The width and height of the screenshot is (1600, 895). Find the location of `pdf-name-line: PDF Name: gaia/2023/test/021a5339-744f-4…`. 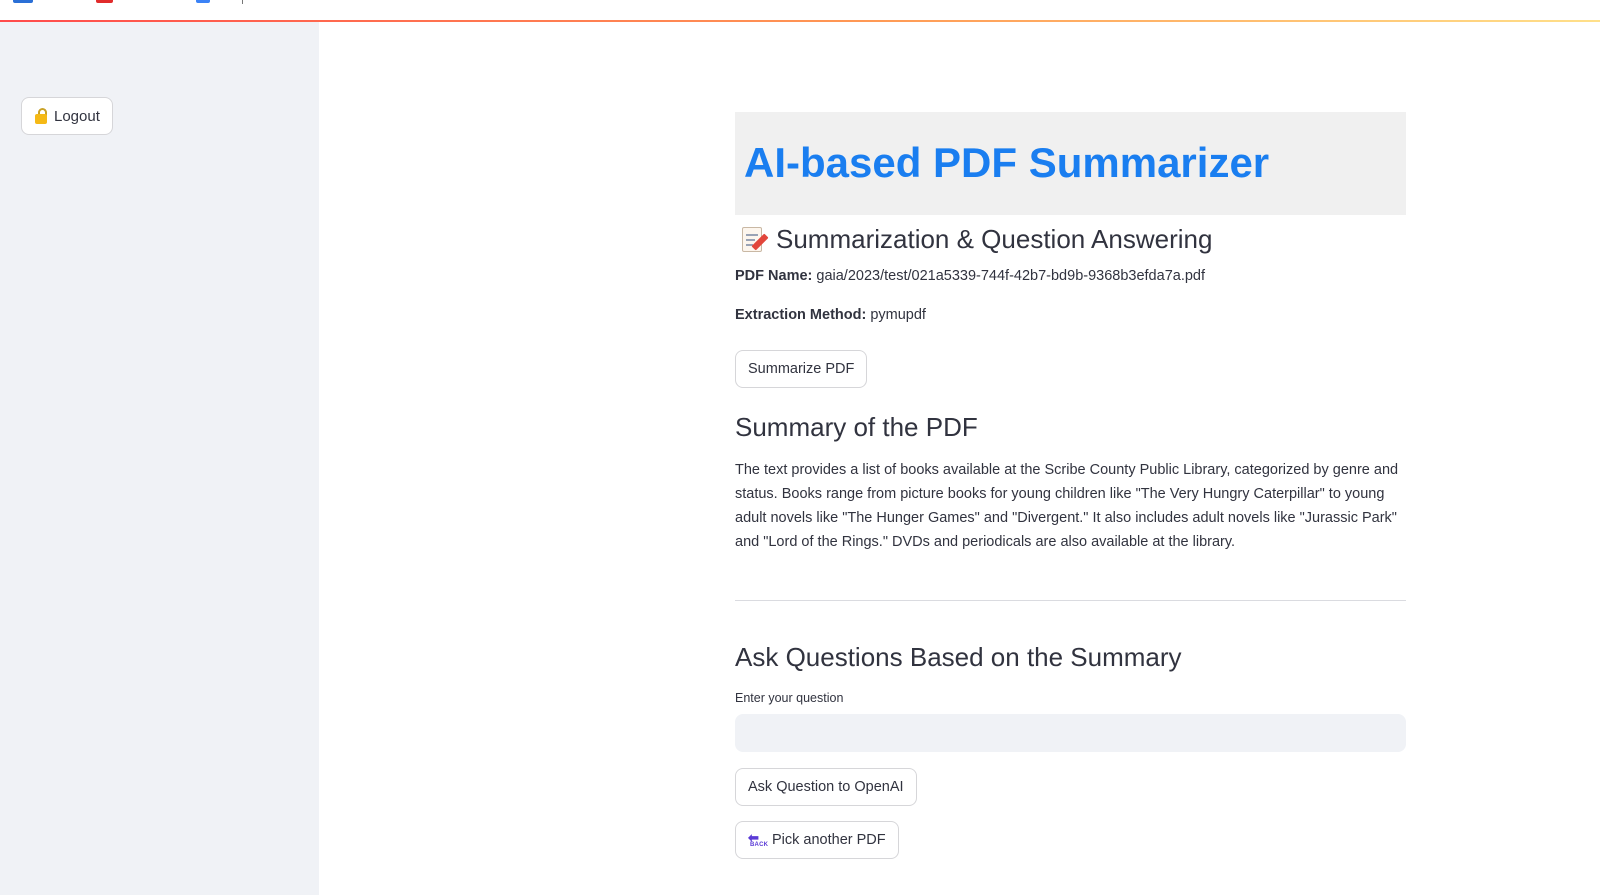

pdf-name-line: PDF Name: gaia/2023/test/021a5339-744f-4… is located at coordinates (970, 276).